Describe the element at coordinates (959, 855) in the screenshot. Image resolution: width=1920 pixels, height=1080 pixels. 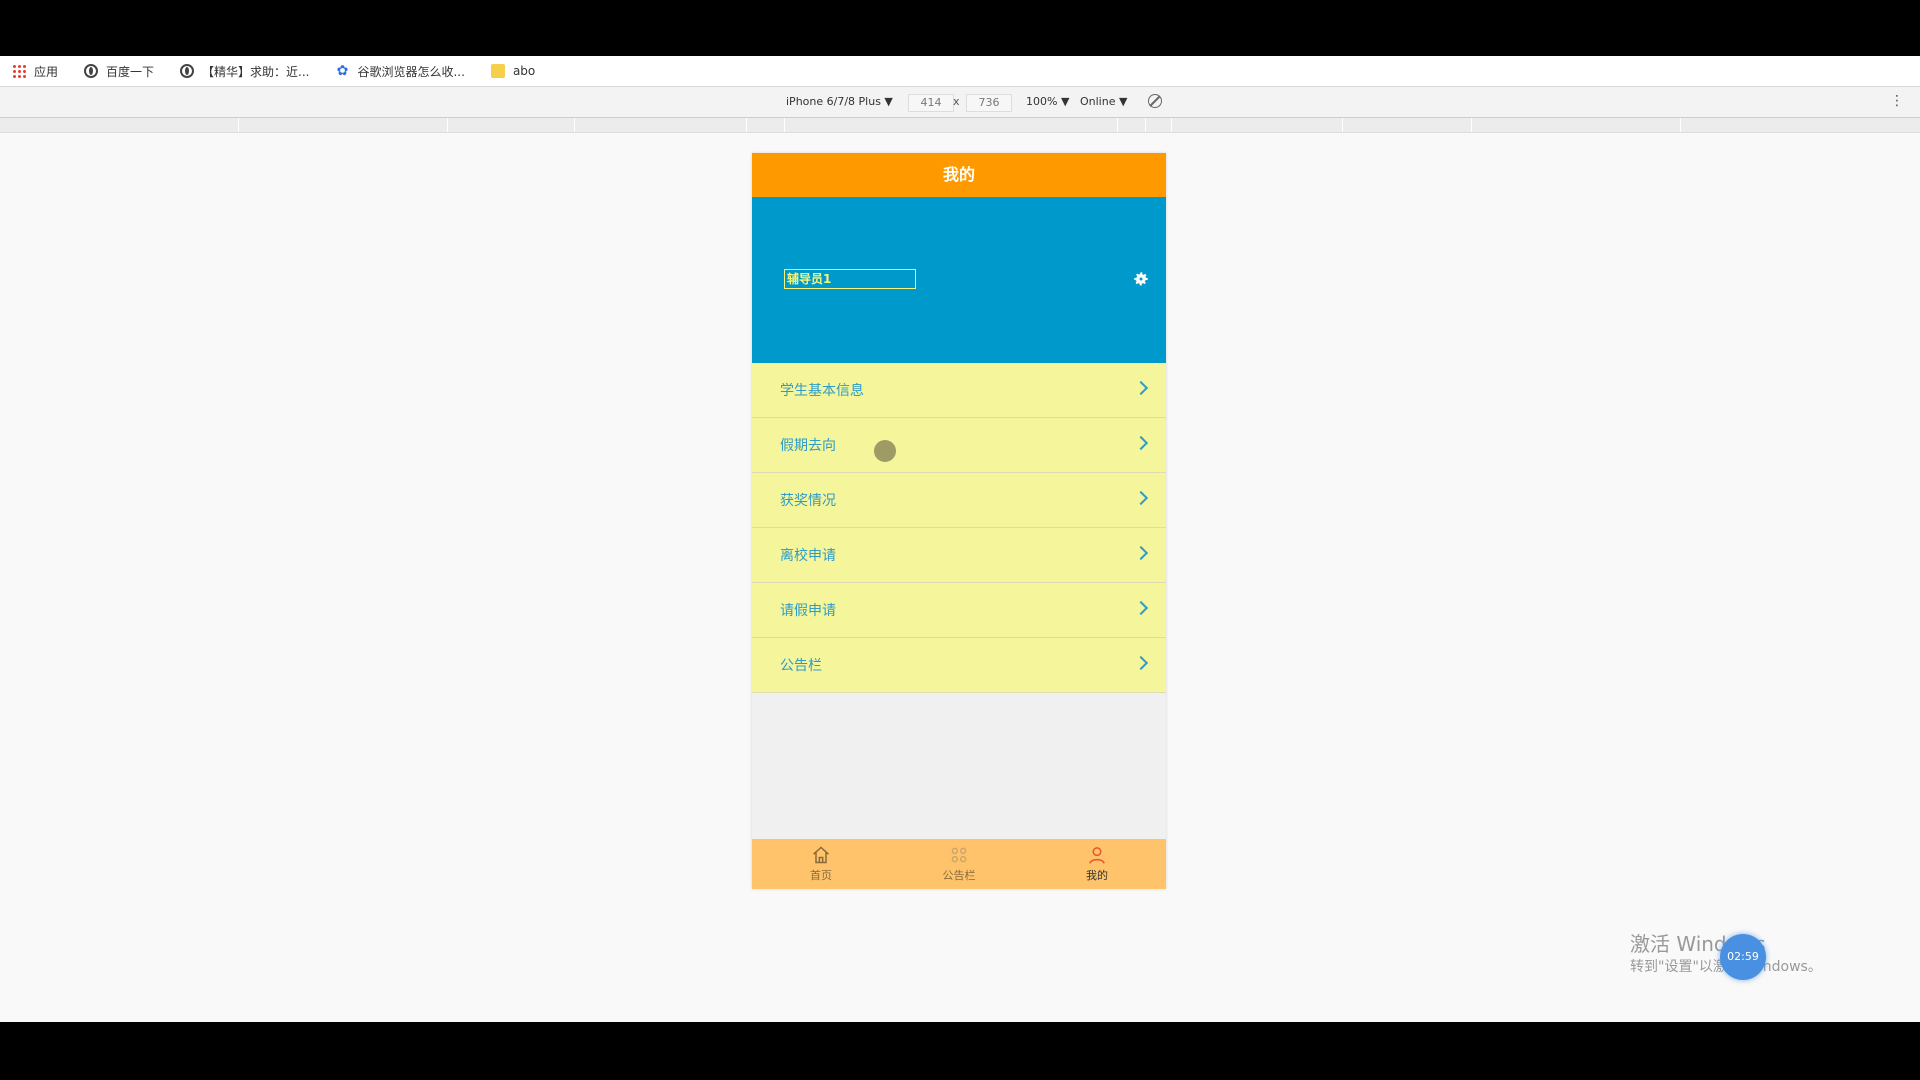
I see `bulletin-icon` at that location.